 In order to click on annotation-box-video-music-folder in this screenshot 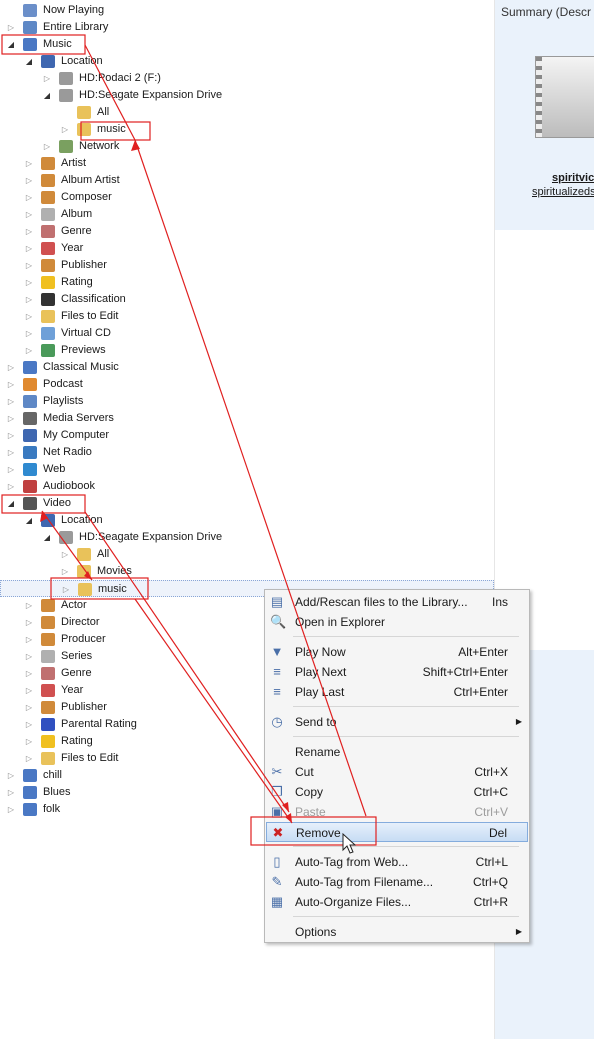, I will do `click(99, 588)`.